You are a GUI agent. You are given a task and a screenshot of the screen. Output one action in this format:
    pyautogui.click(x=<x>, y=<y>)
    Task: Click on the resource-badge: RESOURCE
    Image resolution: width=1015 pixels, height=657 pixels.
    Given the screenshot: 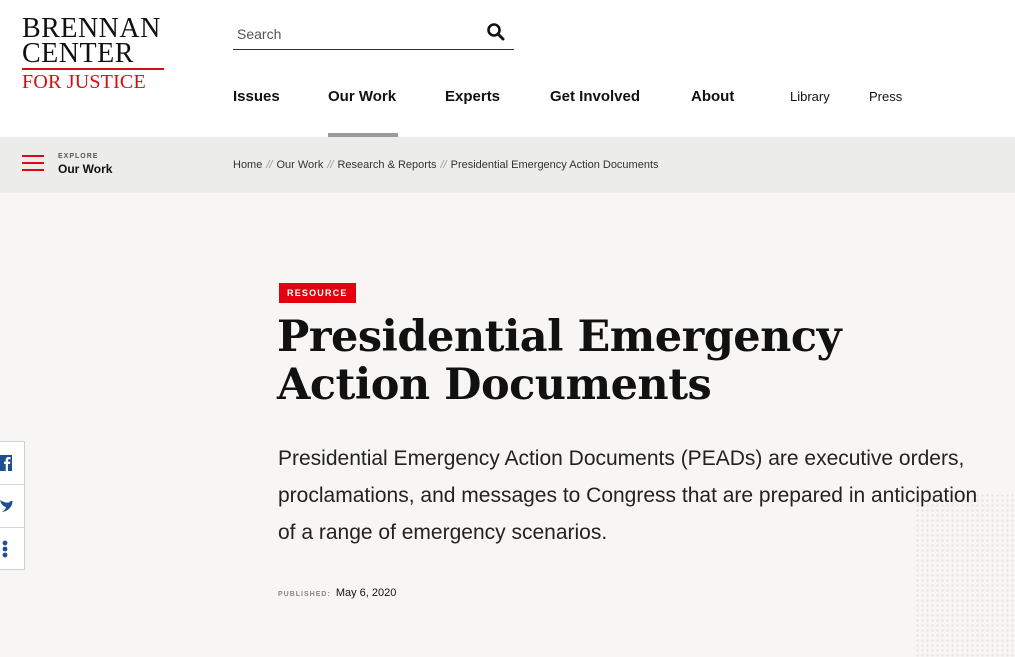 What is the action you would take?
    pyautogui.click(x=317, y=293)
    